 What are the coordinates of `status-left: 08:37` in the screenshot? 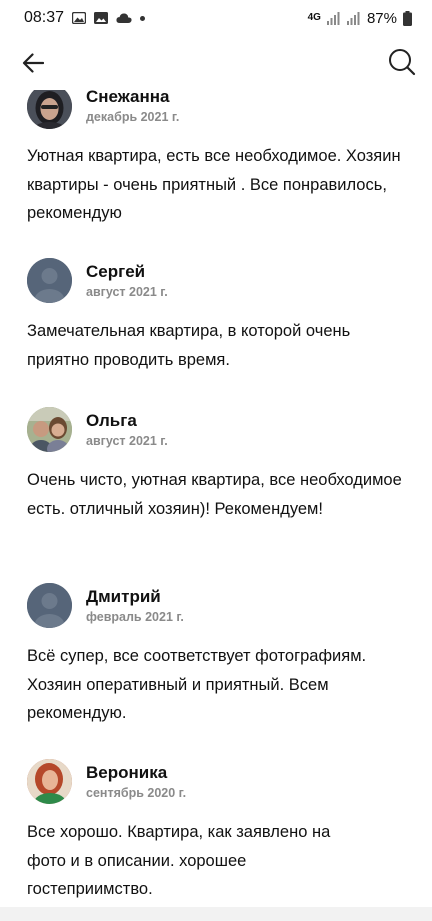 It's located at (85, 18).